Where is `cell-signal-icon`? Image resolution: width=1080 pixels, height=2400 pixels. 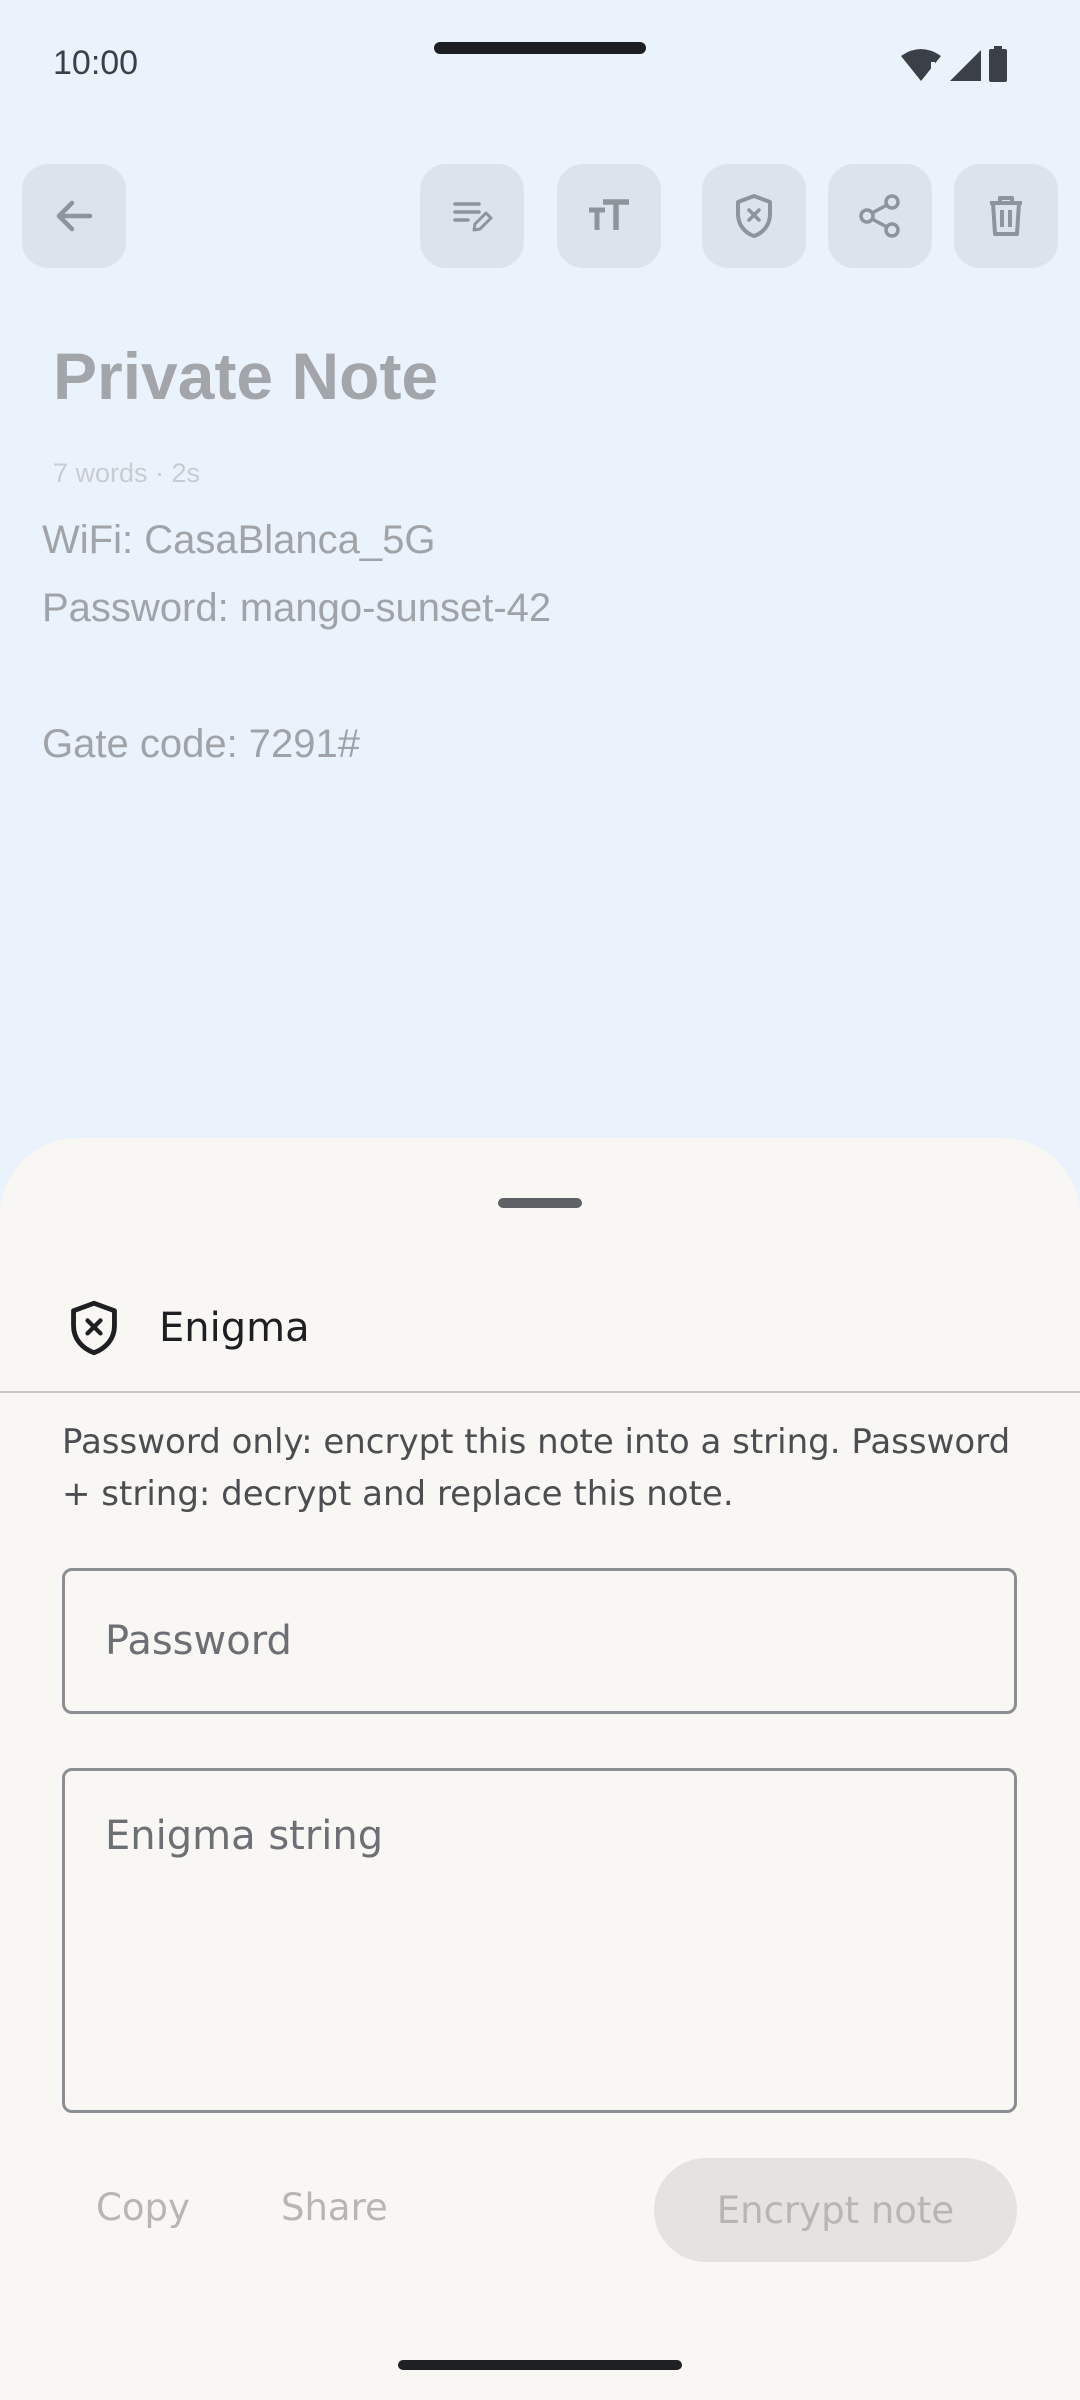 cell-signal-icon is located at coordinates (965, 65).